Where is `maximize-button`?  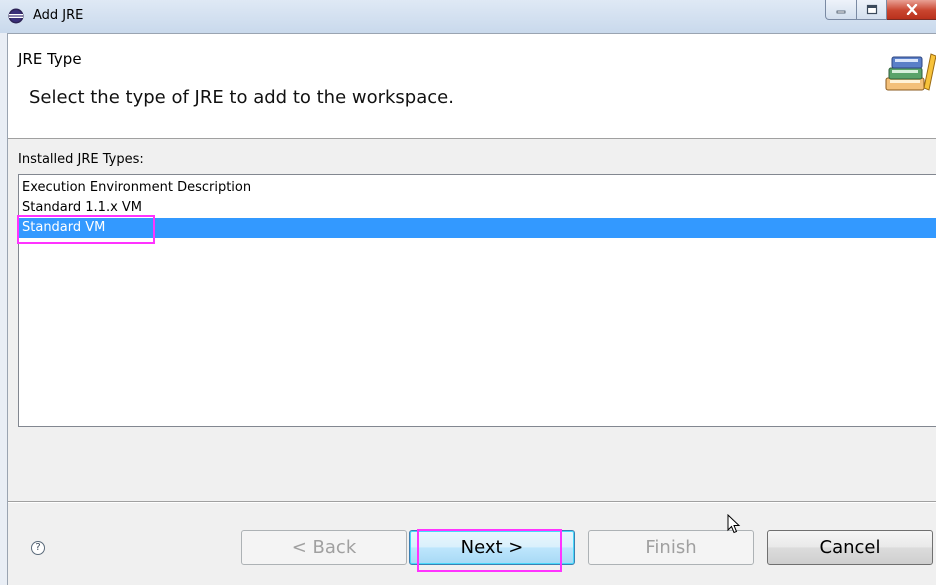
maximize-button is located at coordinates (872, 10).